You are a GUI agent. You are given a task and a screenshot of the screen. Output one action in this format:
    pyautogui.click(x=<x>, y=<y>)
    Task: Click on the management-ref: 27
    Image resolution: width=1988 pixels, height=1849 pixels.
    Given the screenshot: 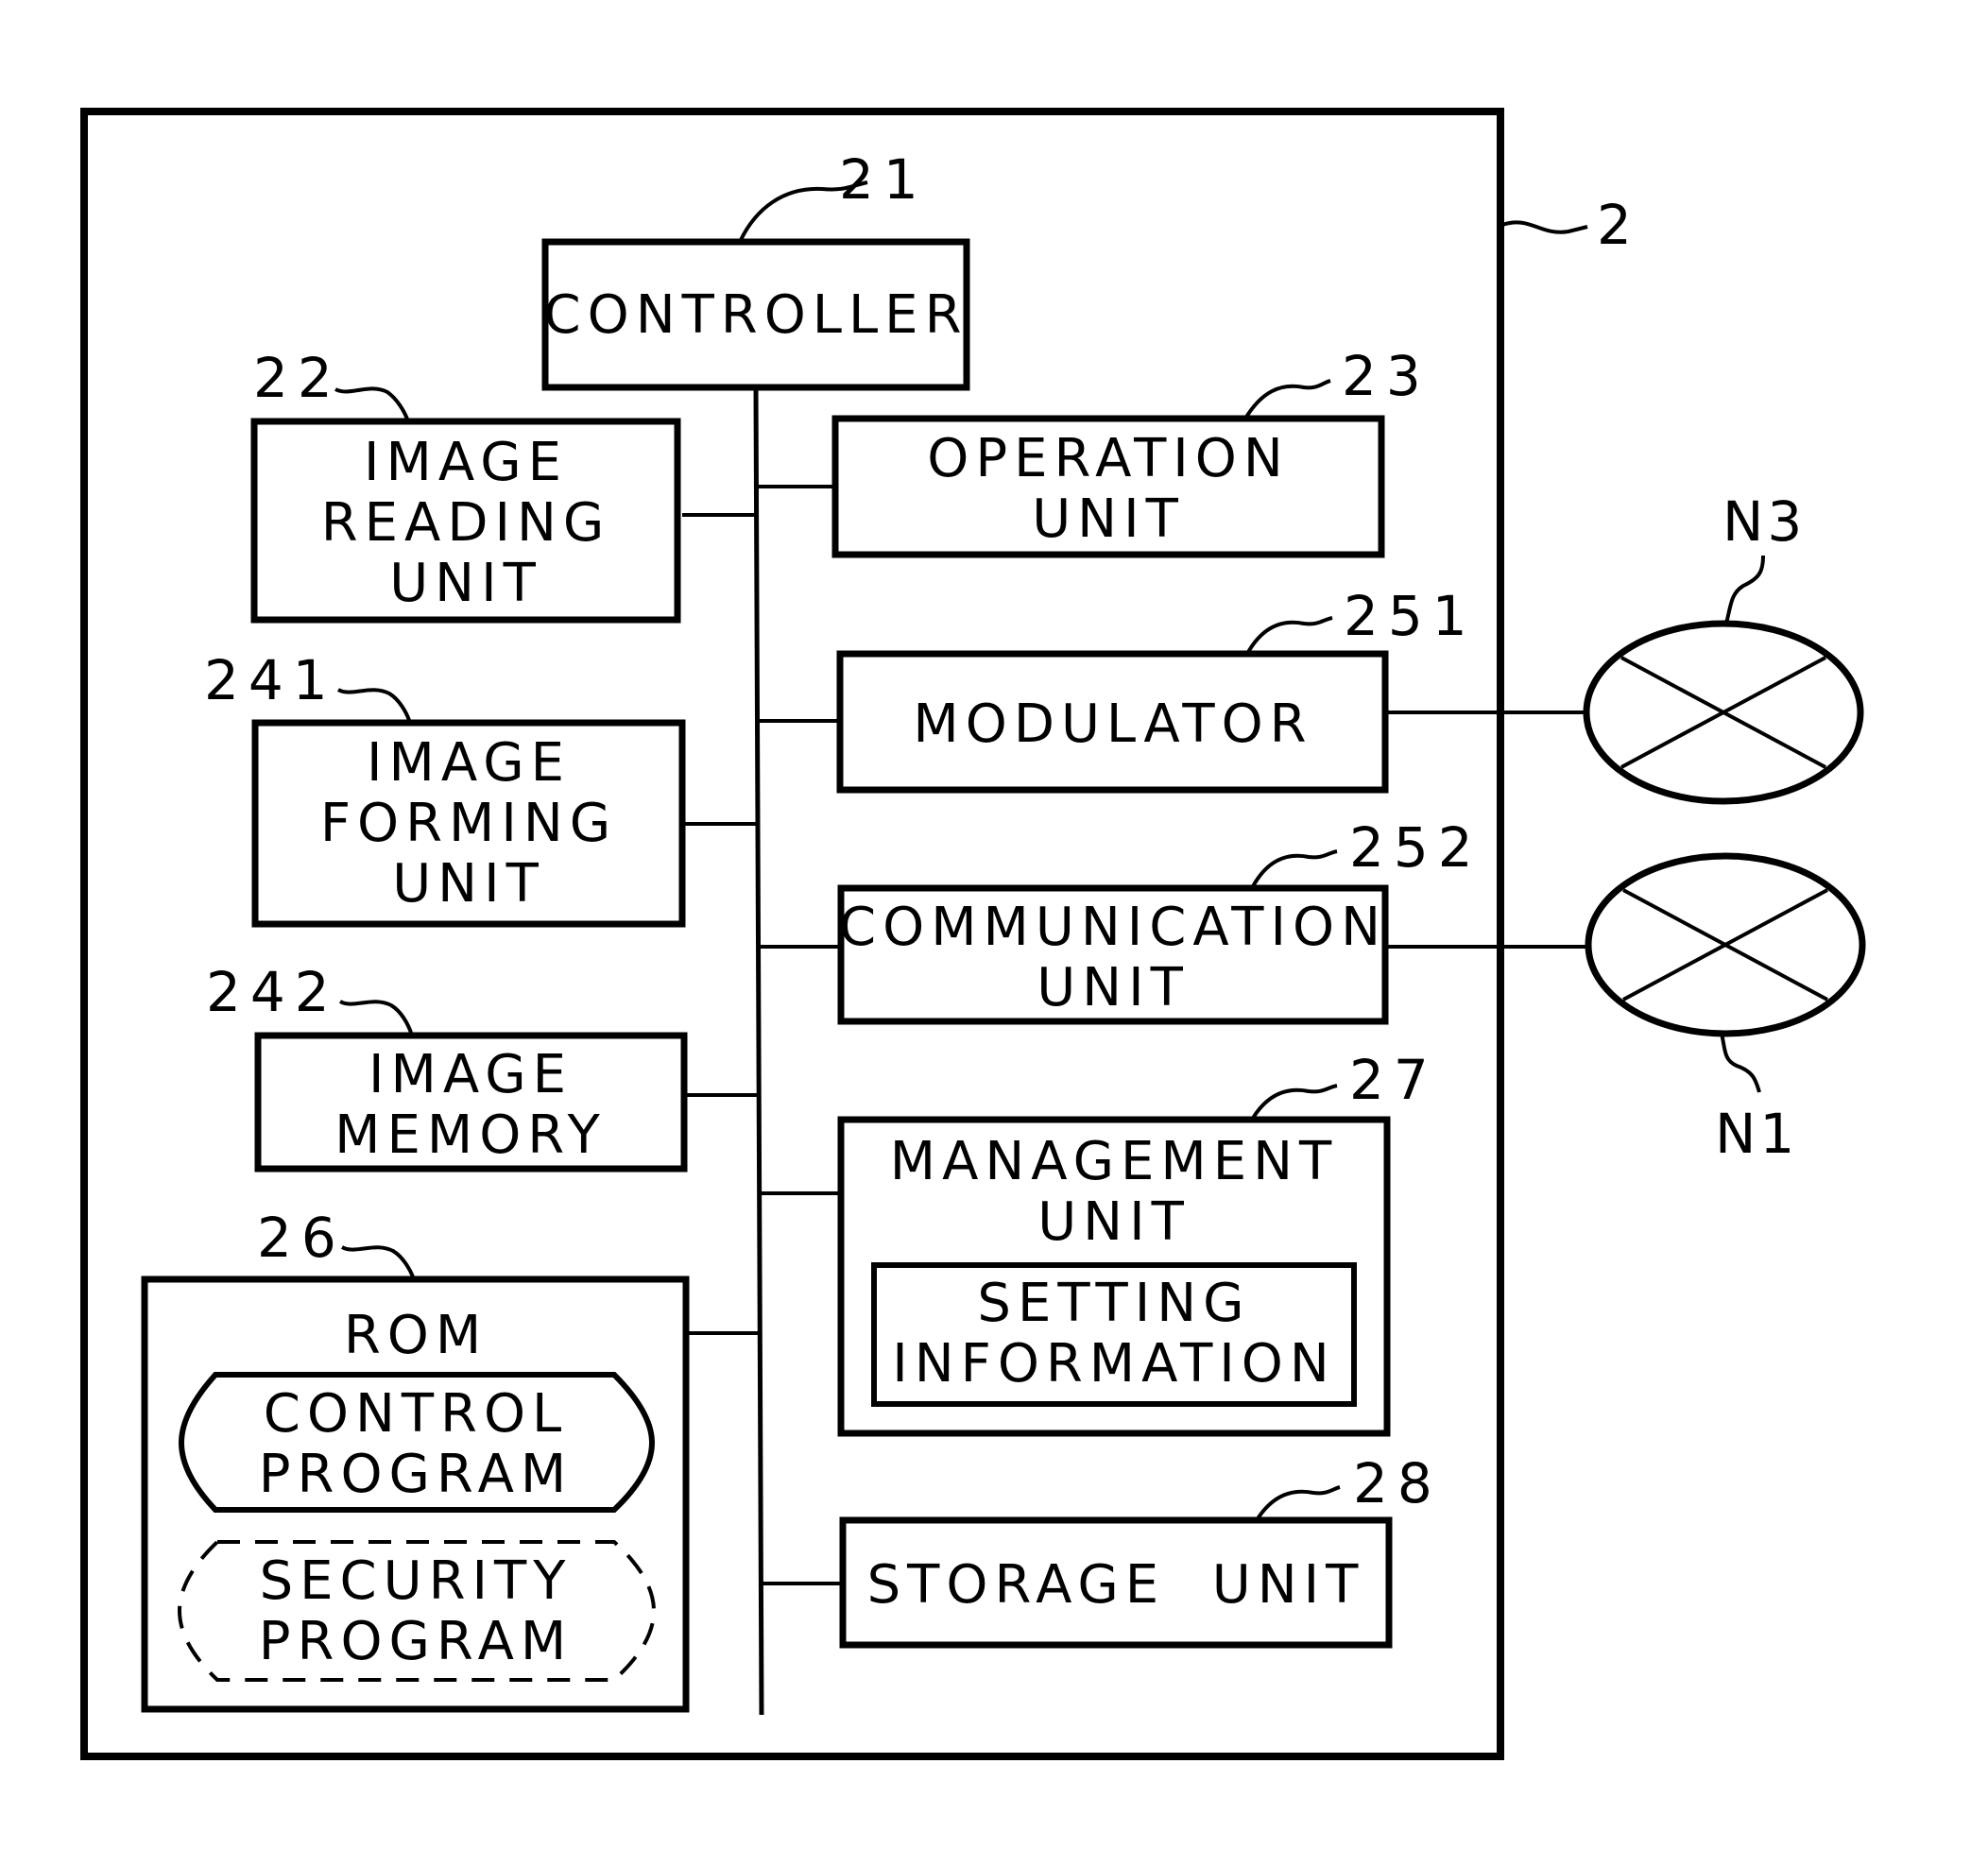 What is the action you would take?
    pyautogui.click(x=1394, y=1080)
    